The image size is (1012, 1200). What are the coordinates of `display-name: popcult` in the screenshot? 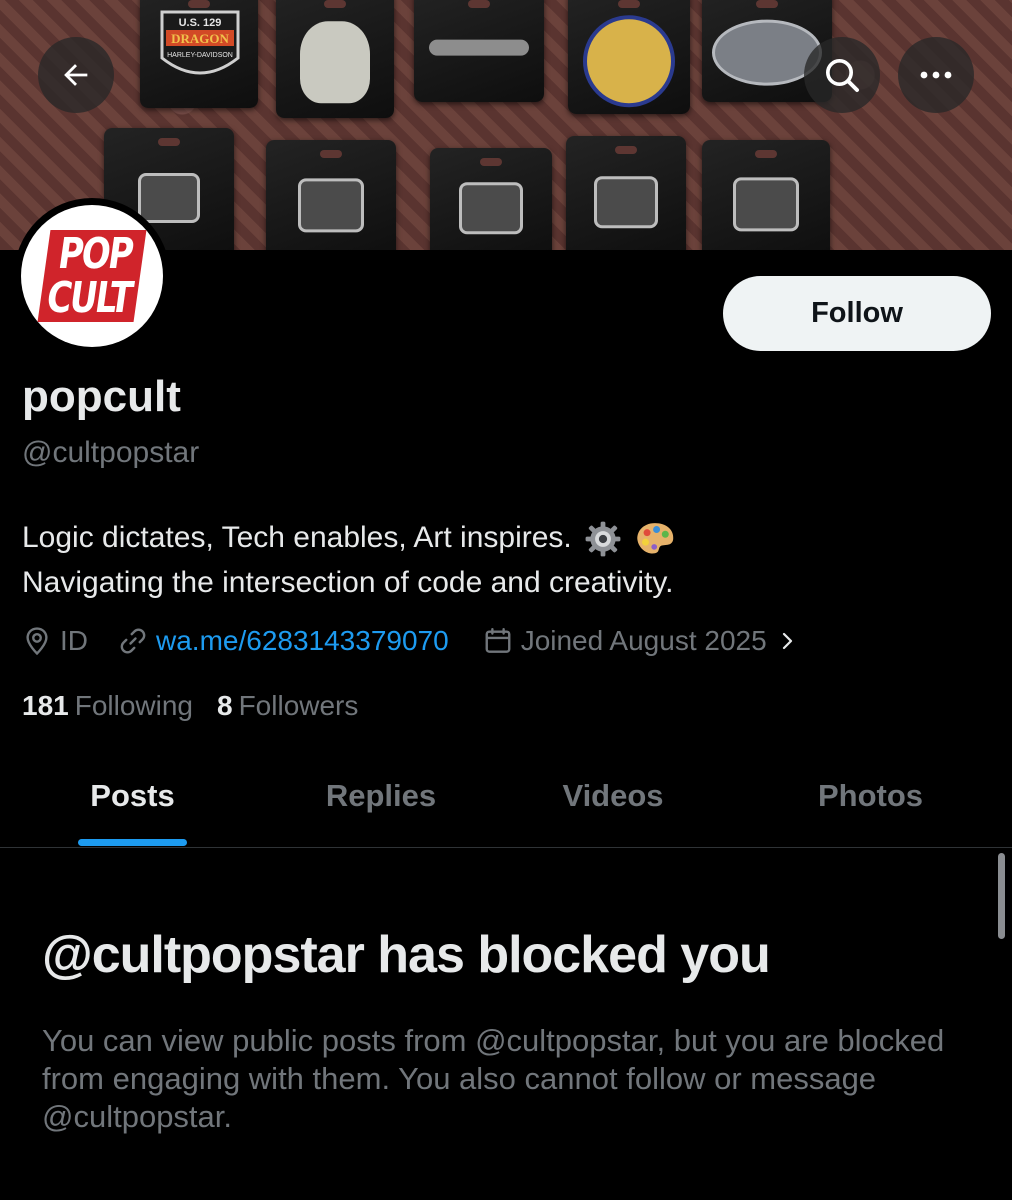 It's located at (101, 396).